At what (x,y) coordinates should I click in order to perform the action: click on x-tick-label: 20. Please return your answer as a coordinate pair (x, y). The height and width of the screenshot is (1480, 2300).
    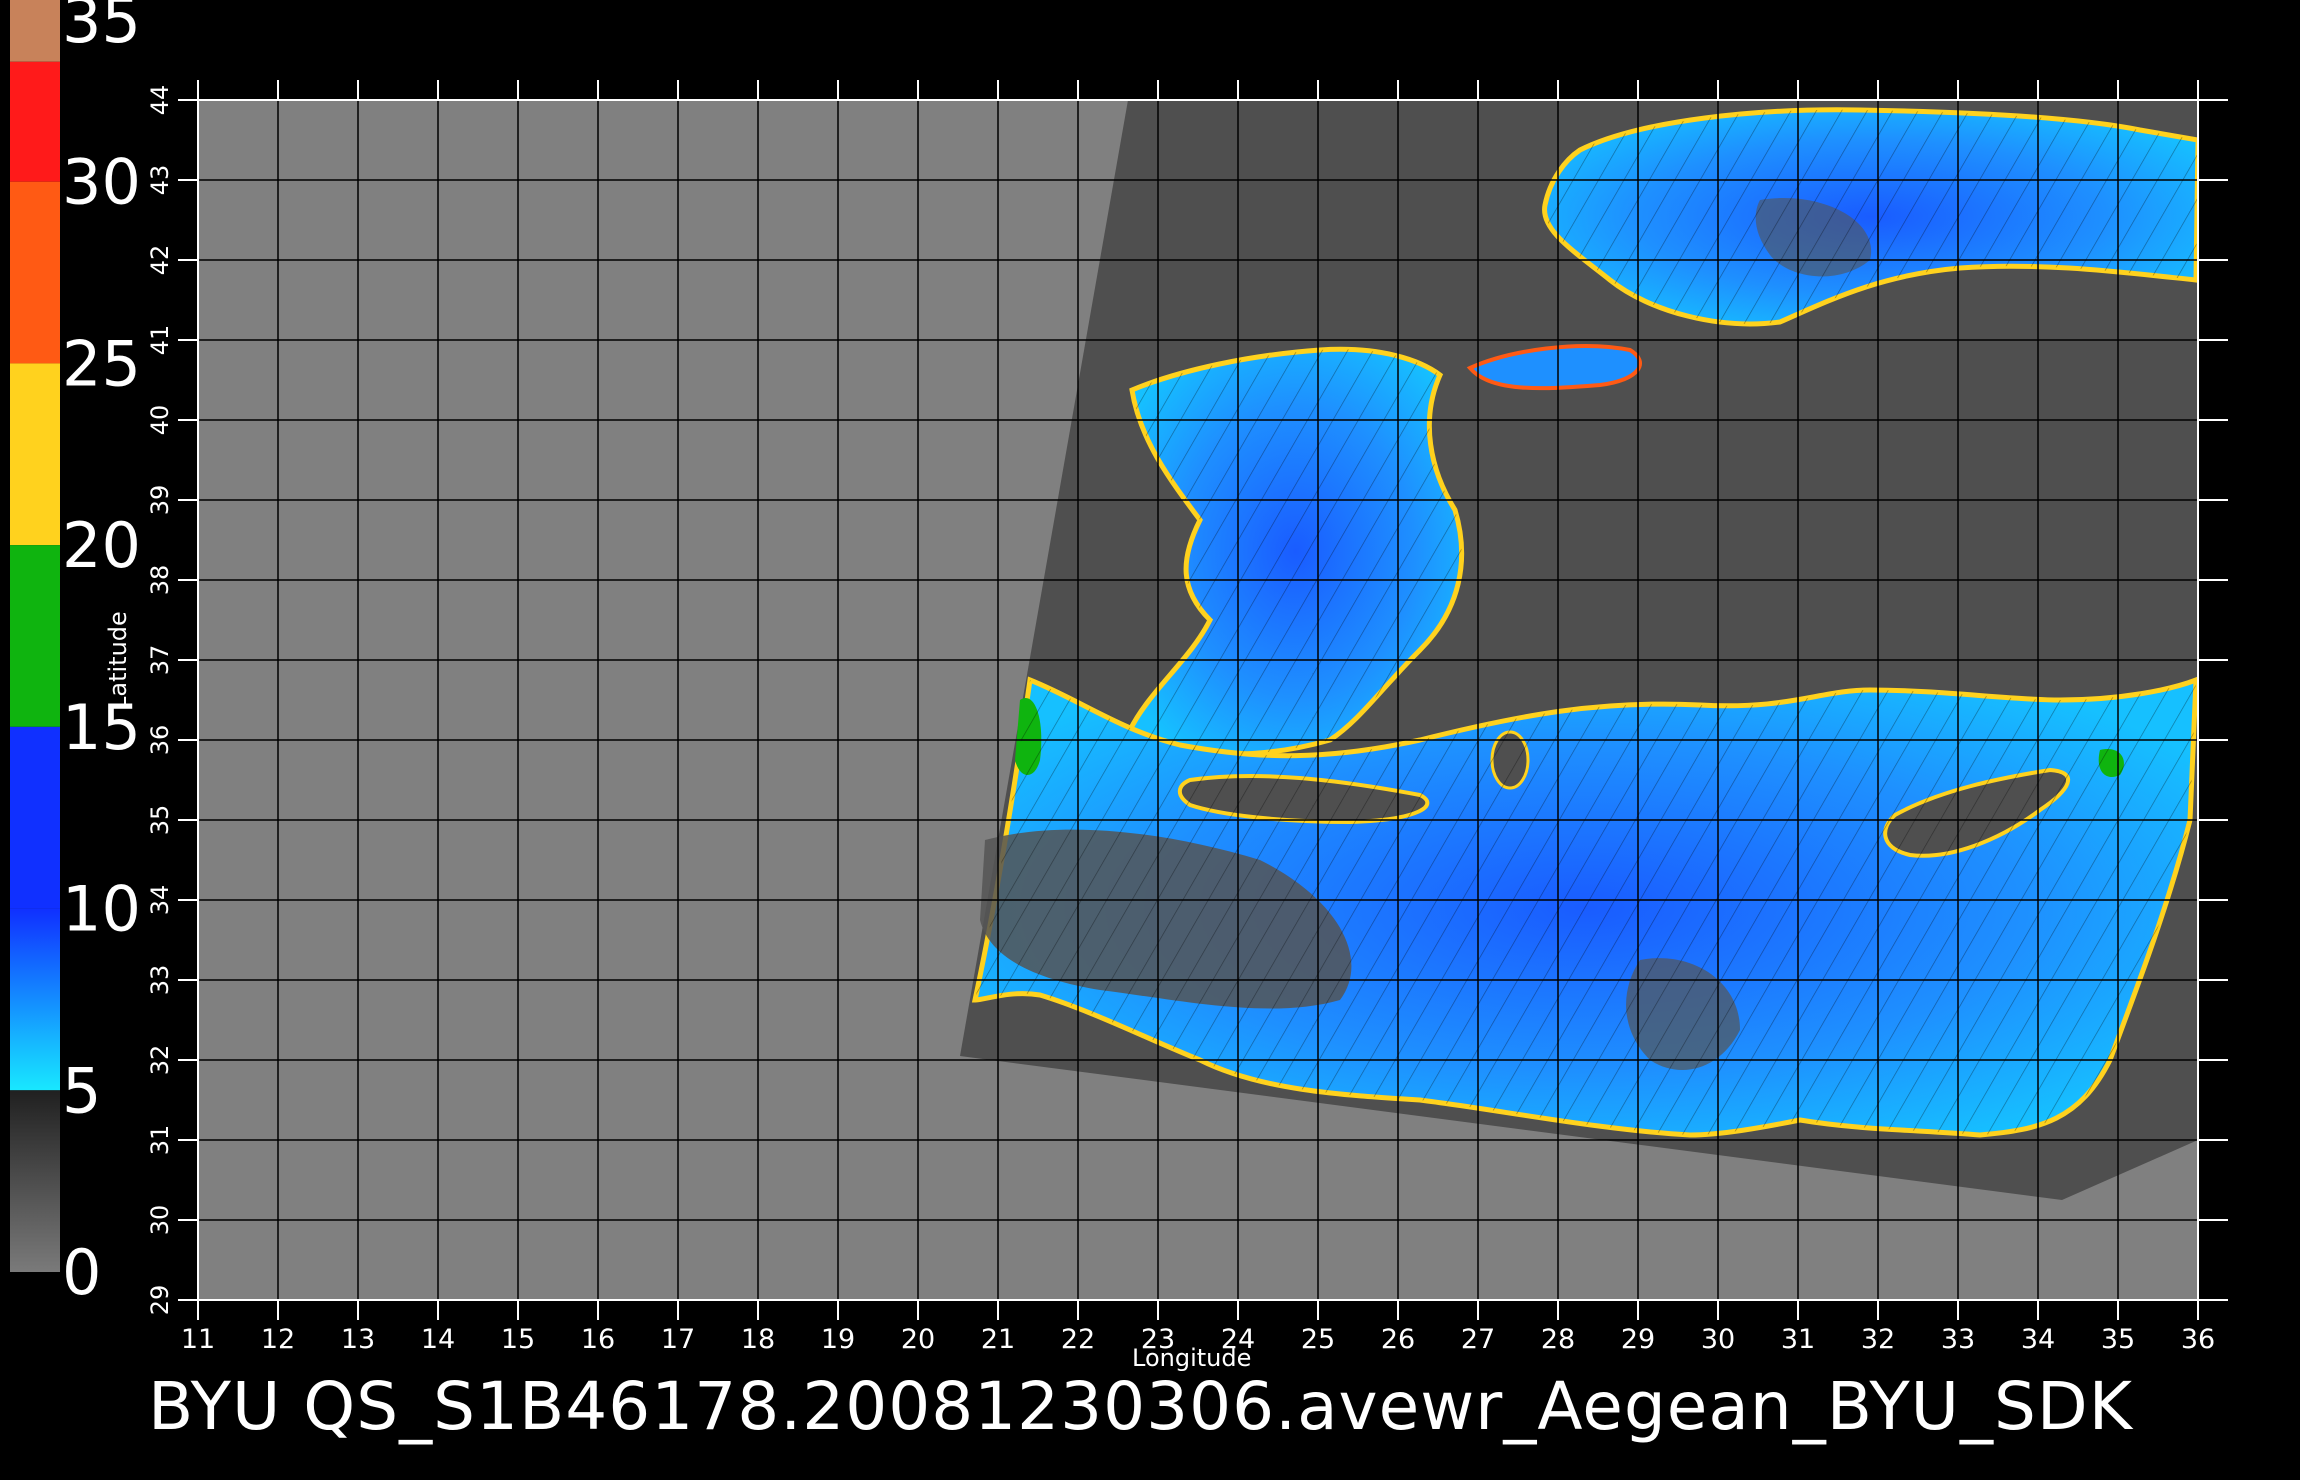
    Looking at the image, I should click on (918, 1339).